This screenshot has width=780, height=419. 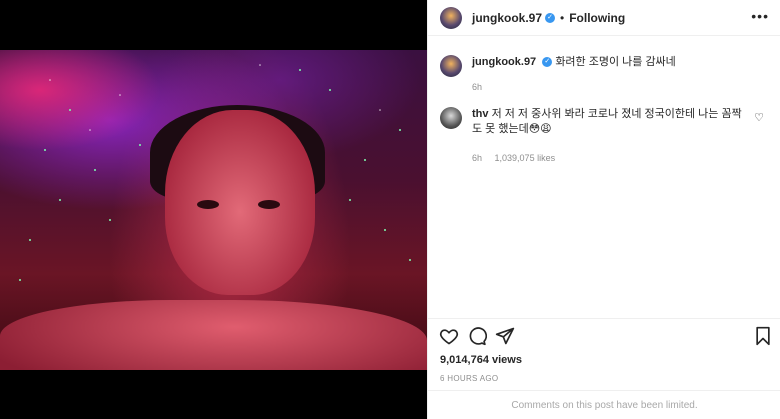 I want to click on comment-username: thv, so click(x=480, y=114).